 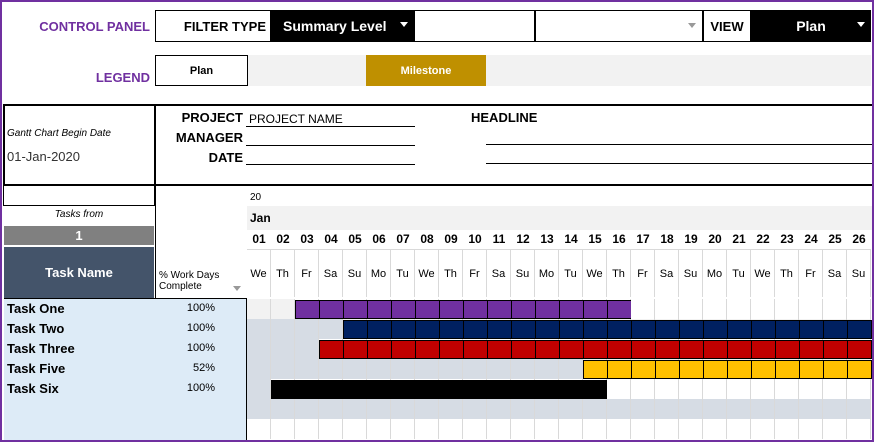 I want to click on task-name: Task Five, so click(x=36, y=368).